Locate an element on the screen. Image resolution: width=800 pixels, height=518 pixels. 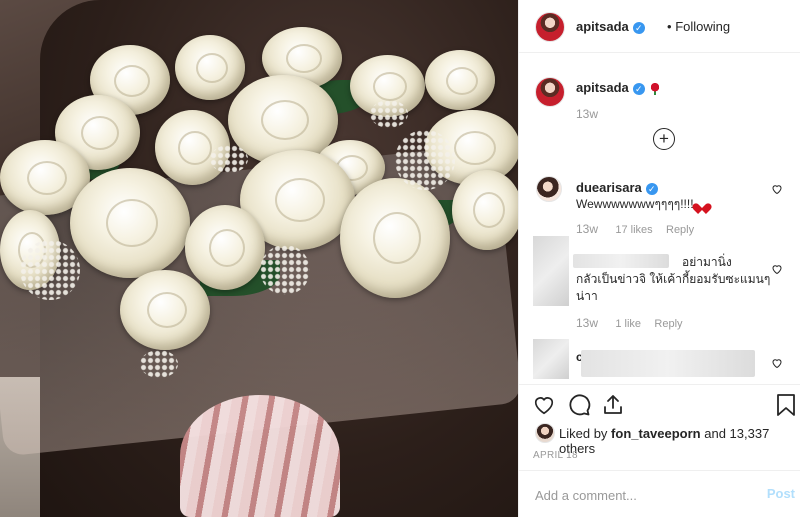
heart-emoji-icon is located at coordinates (702, 204).